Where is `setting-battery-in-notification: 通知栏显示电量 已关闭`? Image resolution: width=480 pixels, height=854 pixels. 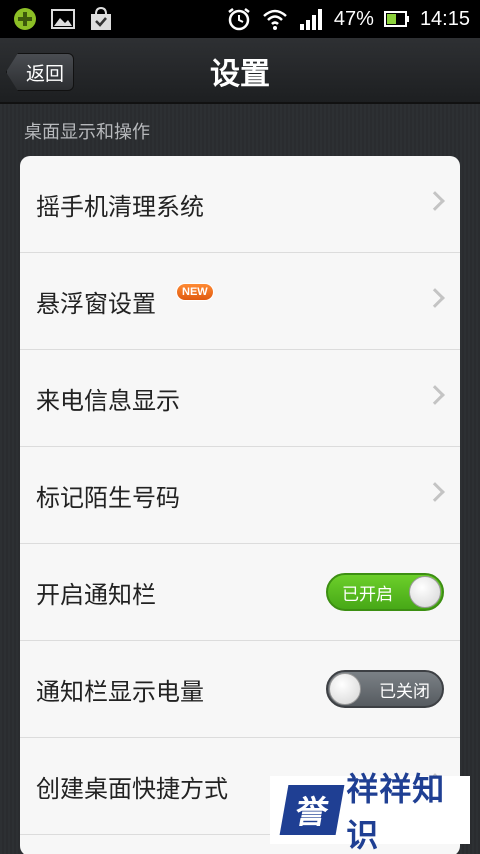
setting-battery-in-notification: 通知栏显示电量 已关闭 is located at coordinates (240, 689).